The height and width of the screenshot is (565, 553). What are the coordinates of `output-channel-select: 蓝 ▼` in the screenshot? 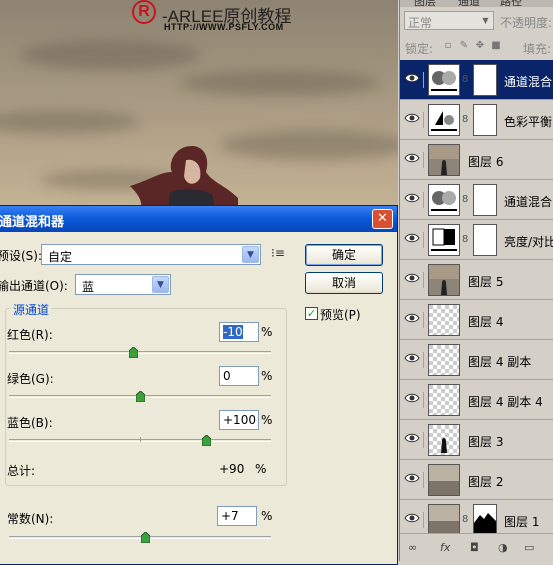 It's located at (123, 284).